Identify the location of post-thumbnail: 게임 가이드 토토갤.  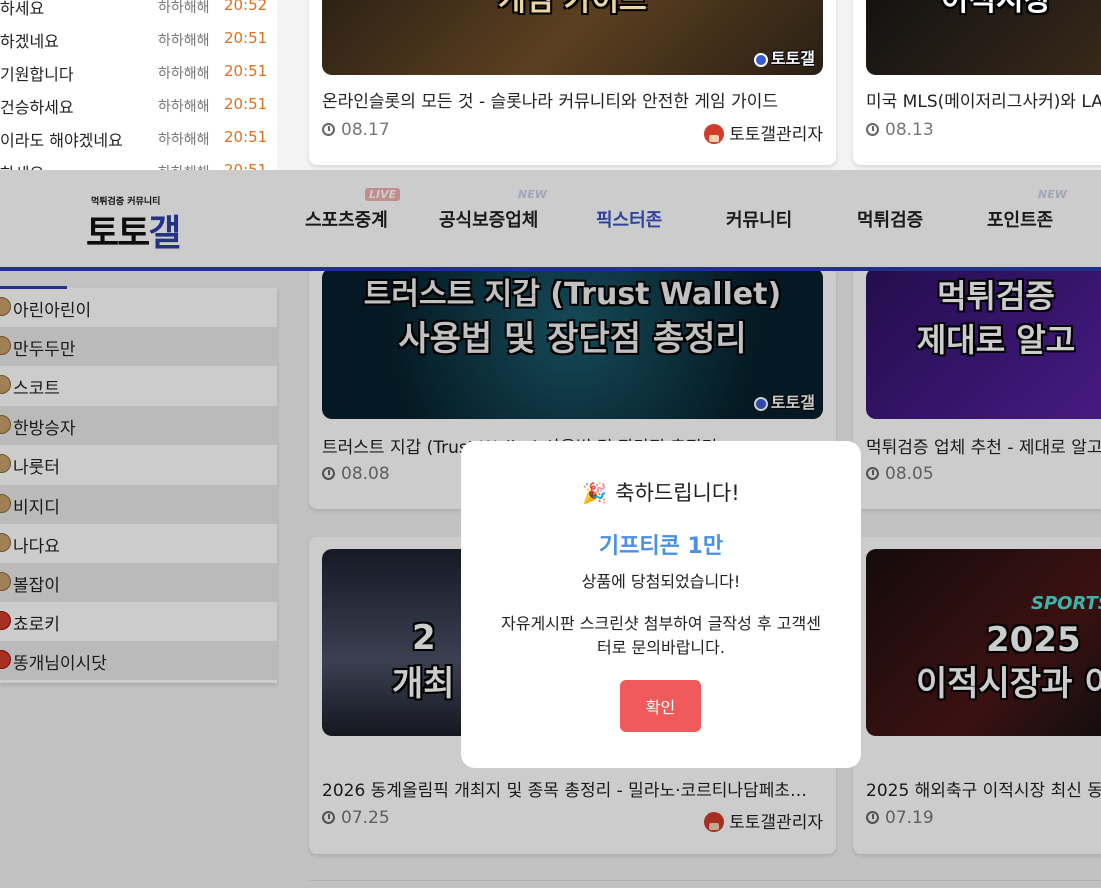
(572, 37).